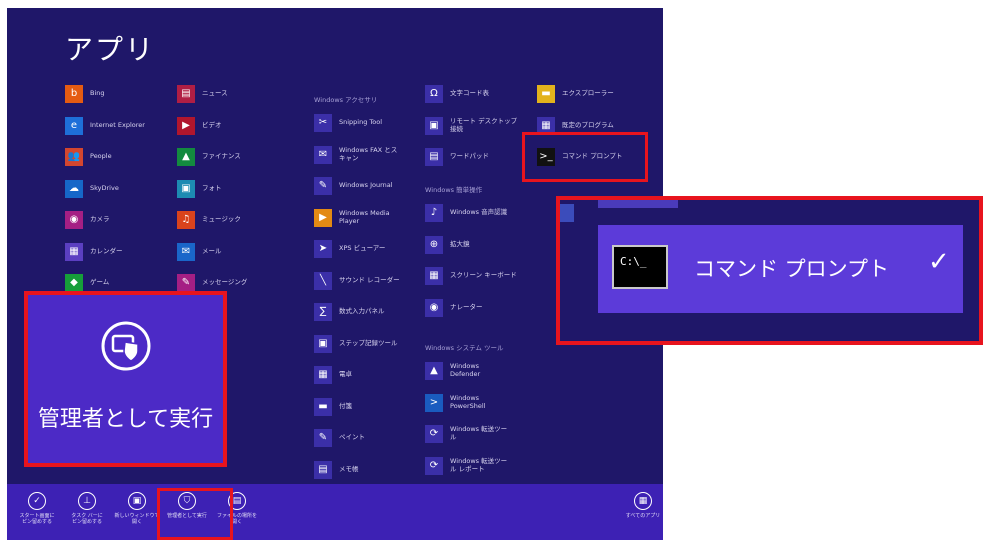 This screenshot has width=983, height=540. What do you see at coordinates (939, 262) in the screenshot?
I see `check-icon: ✓` at bounding box center [939, 262].